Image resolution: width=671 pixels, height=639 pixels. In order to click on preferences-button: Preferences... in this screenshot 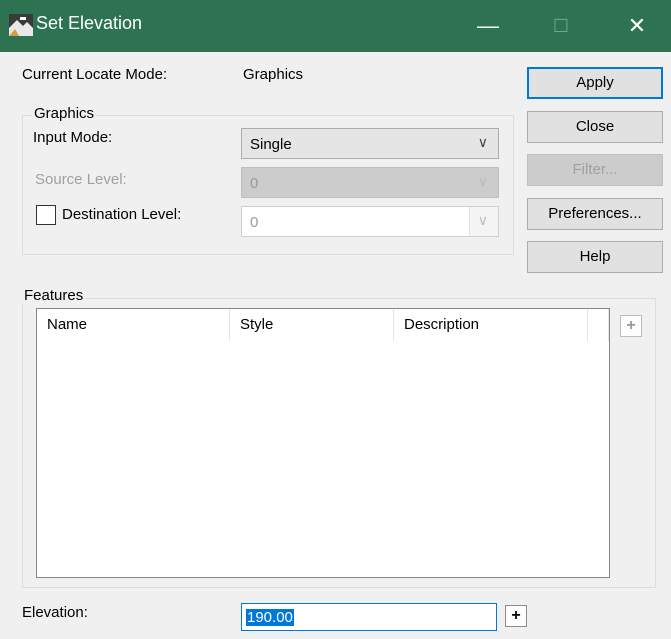, I will do `click(595, 214)`.